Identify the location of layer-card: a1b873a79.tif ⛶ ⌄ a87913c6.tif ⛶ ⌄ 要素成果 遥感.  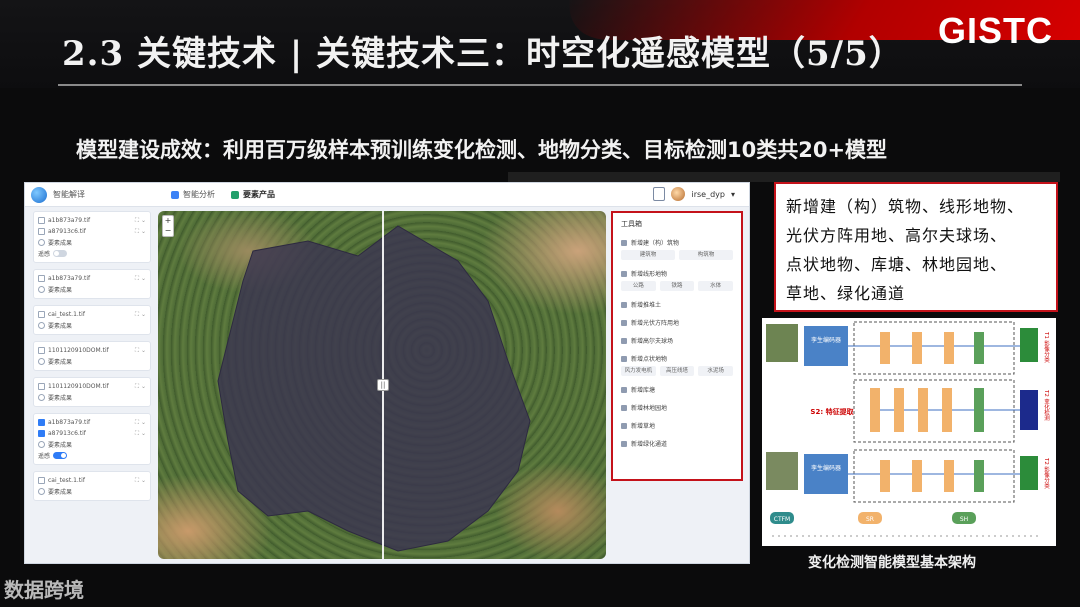
(92, 439).